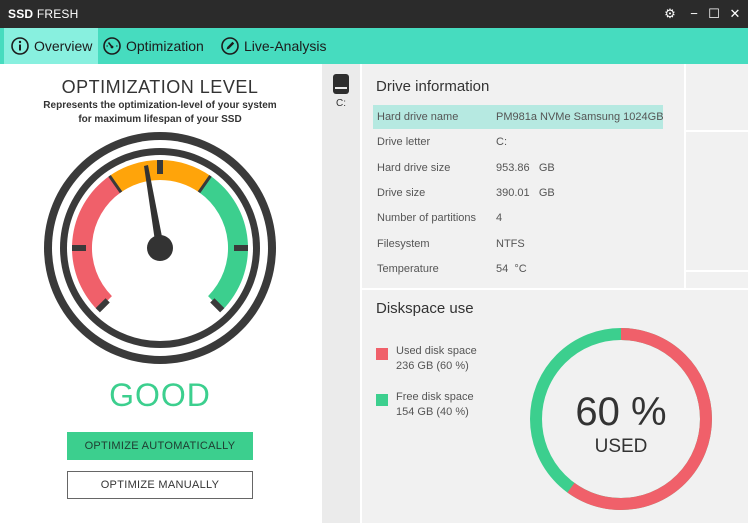 The height and width of the screenshot is (523, 748). I want to click on info-value: C:, so click(501, 142).